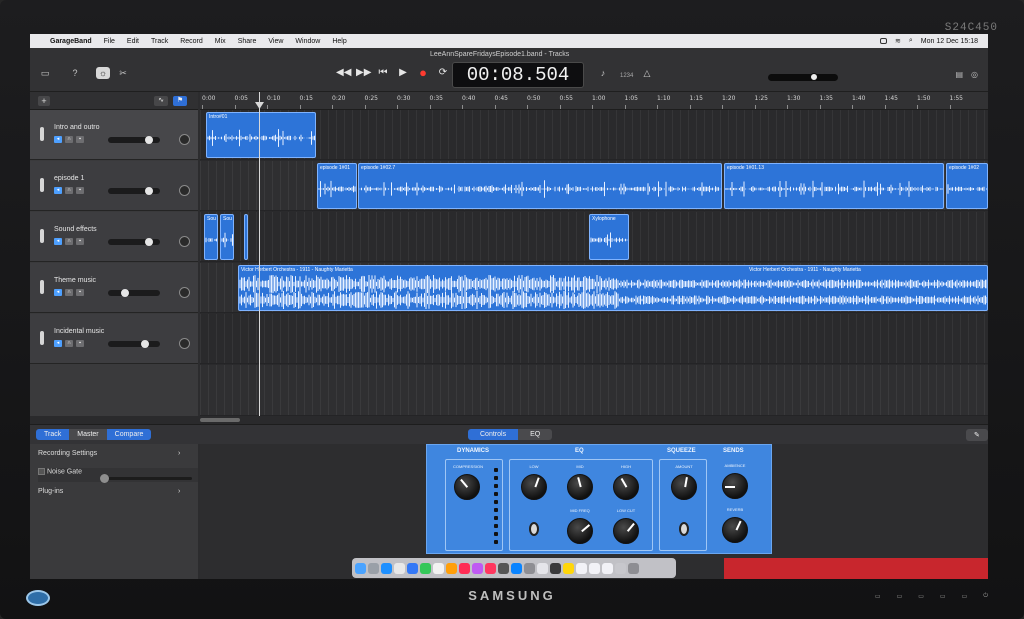 The image size is (1024, 619). What do you see at coordinates (259, 254) in the screenshot?
I see `playhead` at bounding box center [259, 254].